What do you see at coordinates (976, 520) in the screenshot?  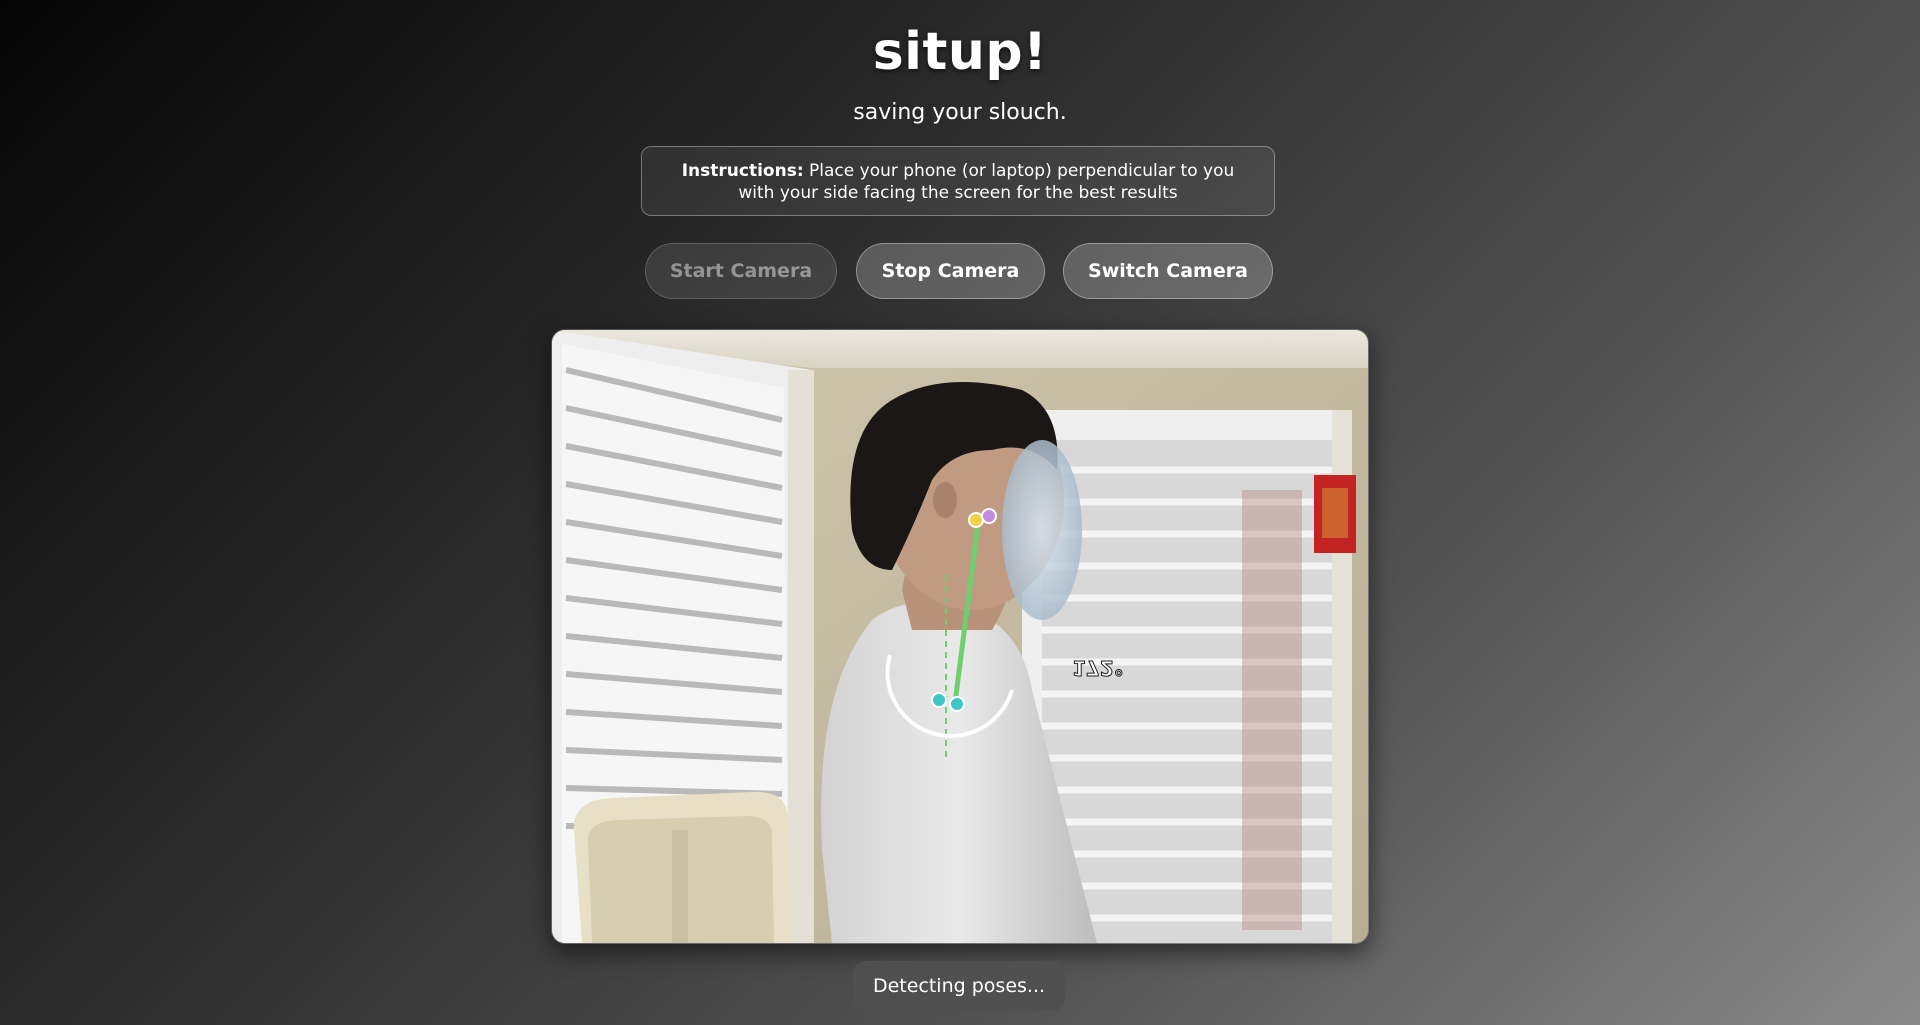 I see `ear-point-left` at bounding box center [976, 520].